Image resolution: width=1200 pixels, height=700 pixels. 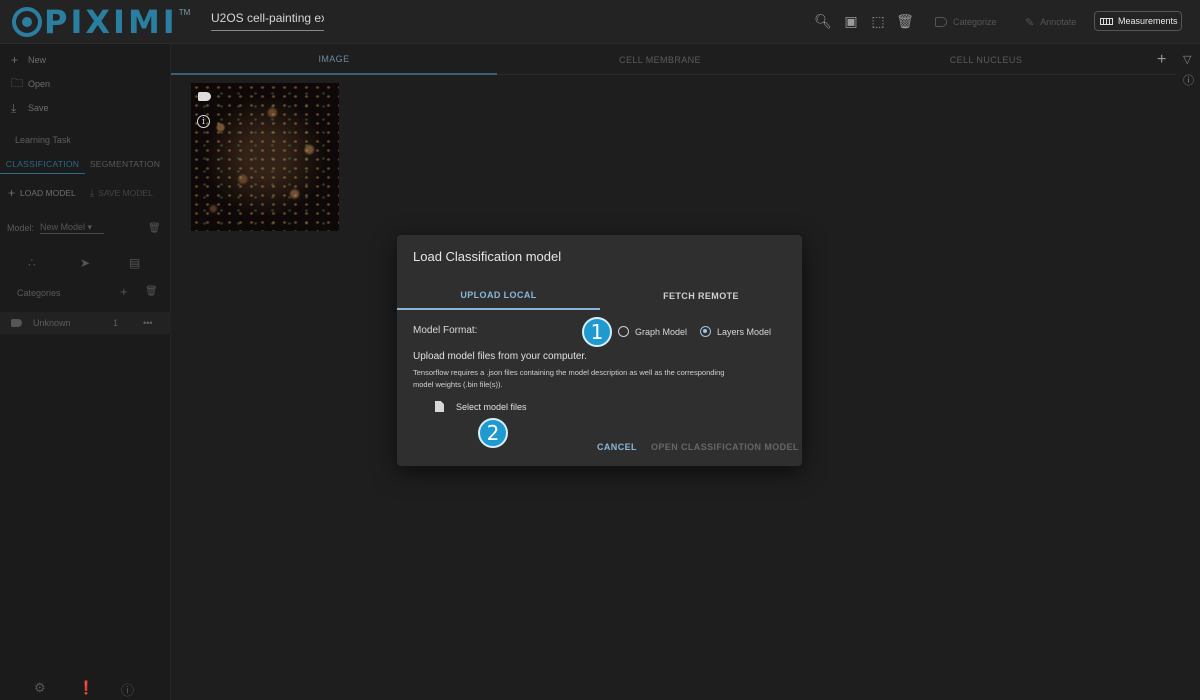 What do you see at coordinates (445, 330) in the screenshot?
I see `model-format-label: Model Format:` at bounding box center [445, 330].